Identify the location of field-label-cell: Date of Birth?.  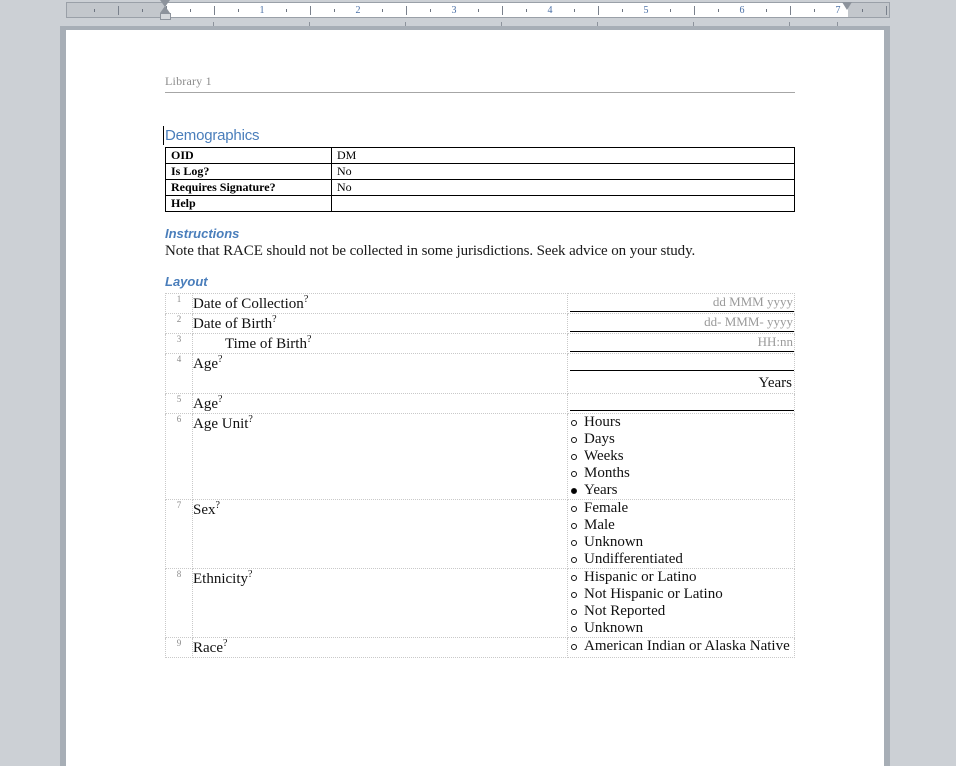
(380, 323).